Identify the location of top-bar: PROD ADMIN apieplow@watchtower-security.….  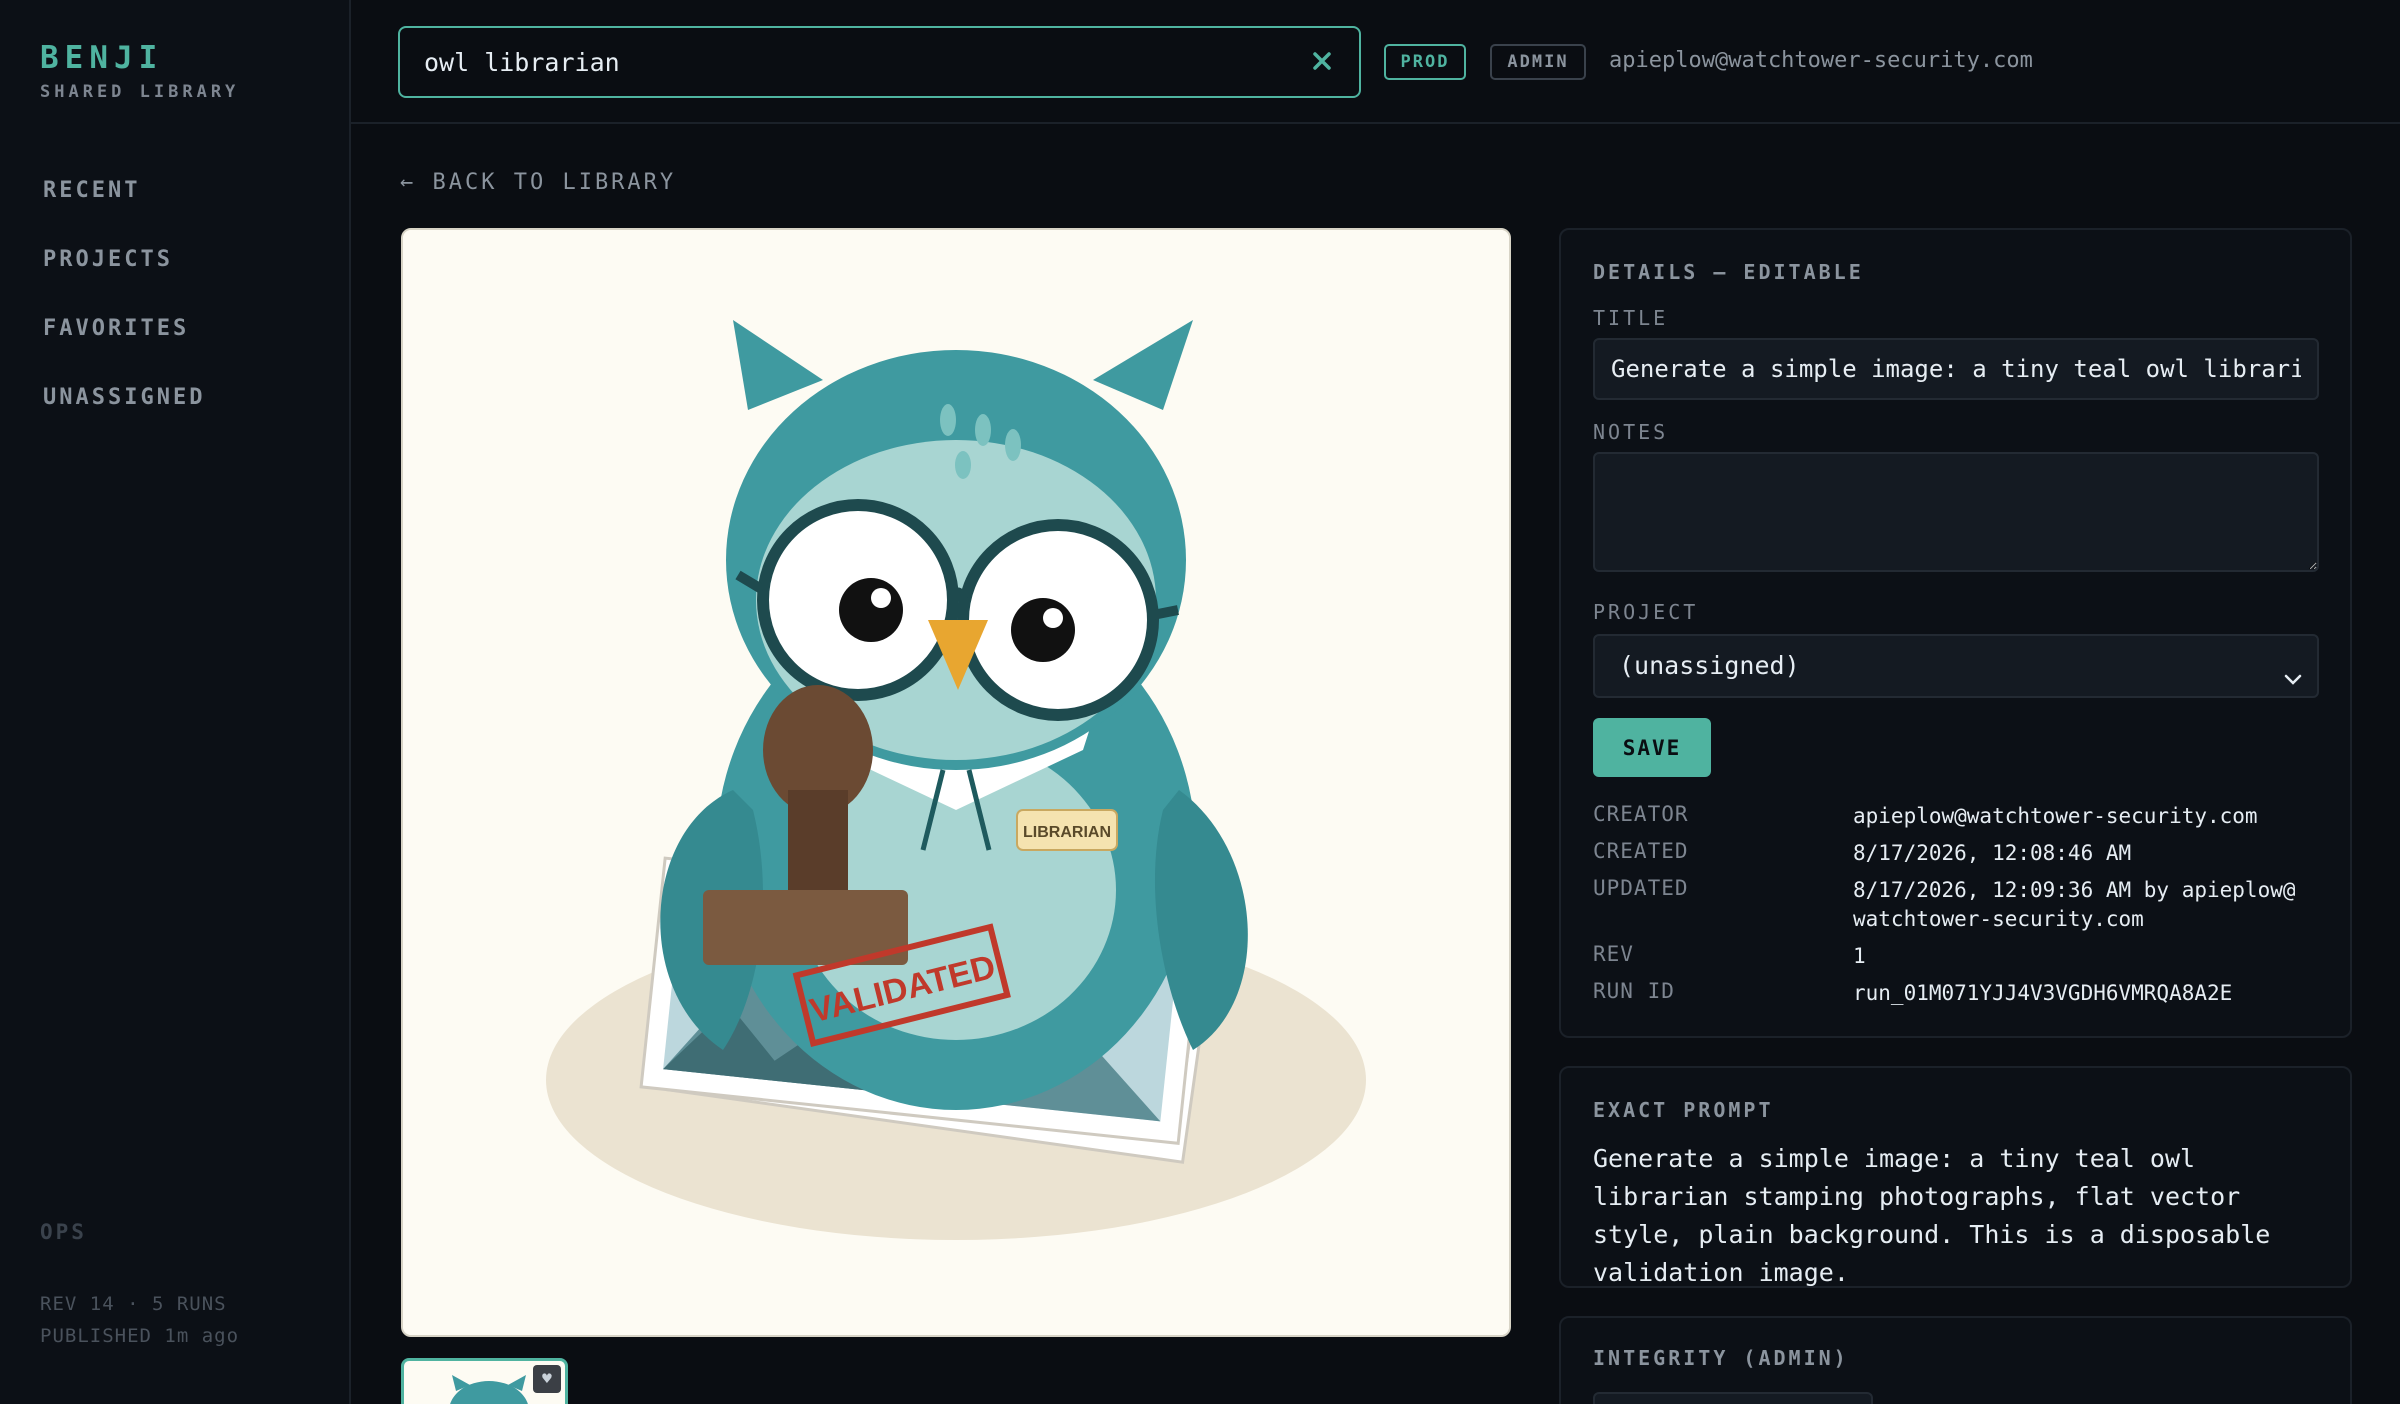
(1375, 62).